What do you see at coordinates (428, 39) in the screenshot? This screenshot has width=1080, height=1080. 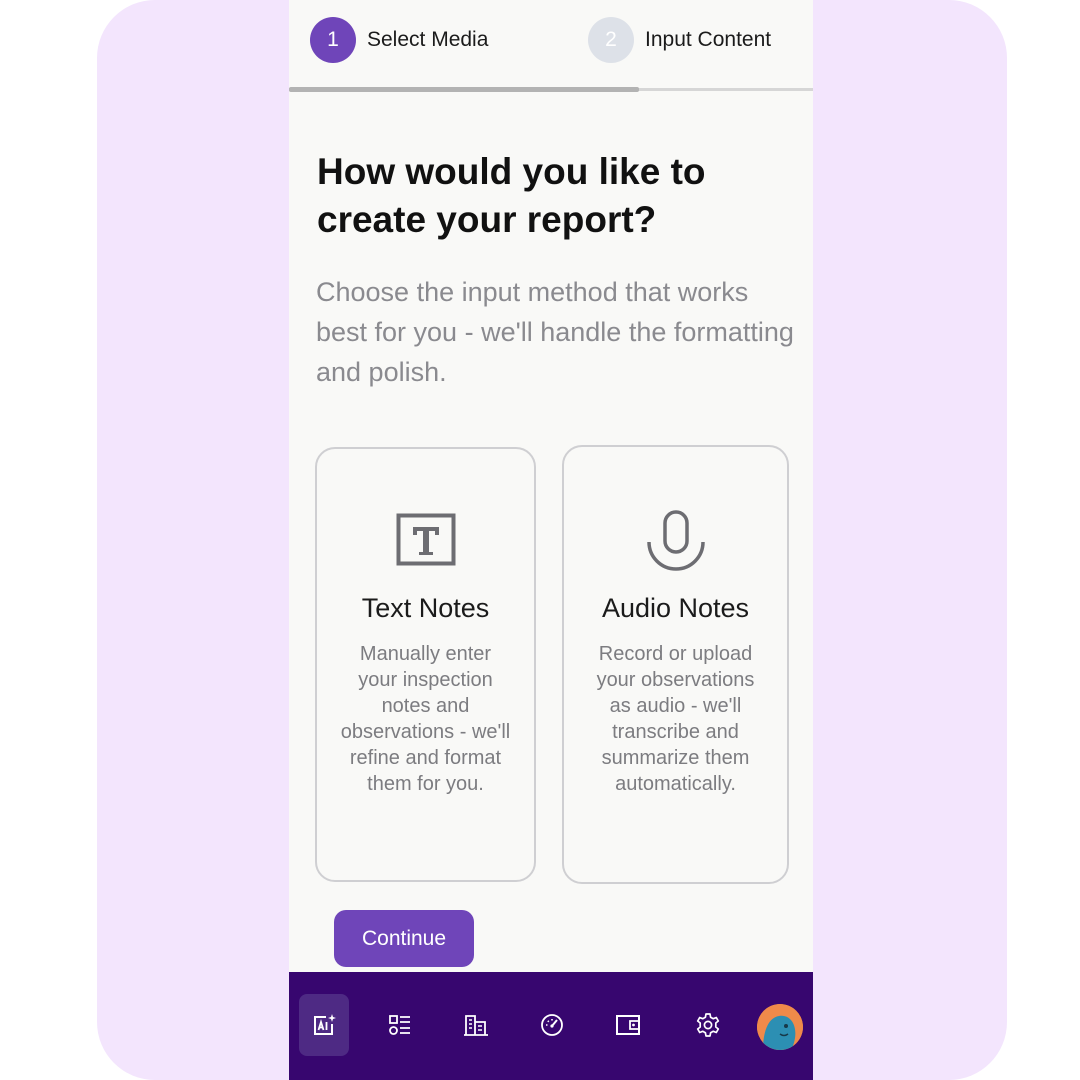 I see `step-label: Select Media` at bounding box center [428, 39].